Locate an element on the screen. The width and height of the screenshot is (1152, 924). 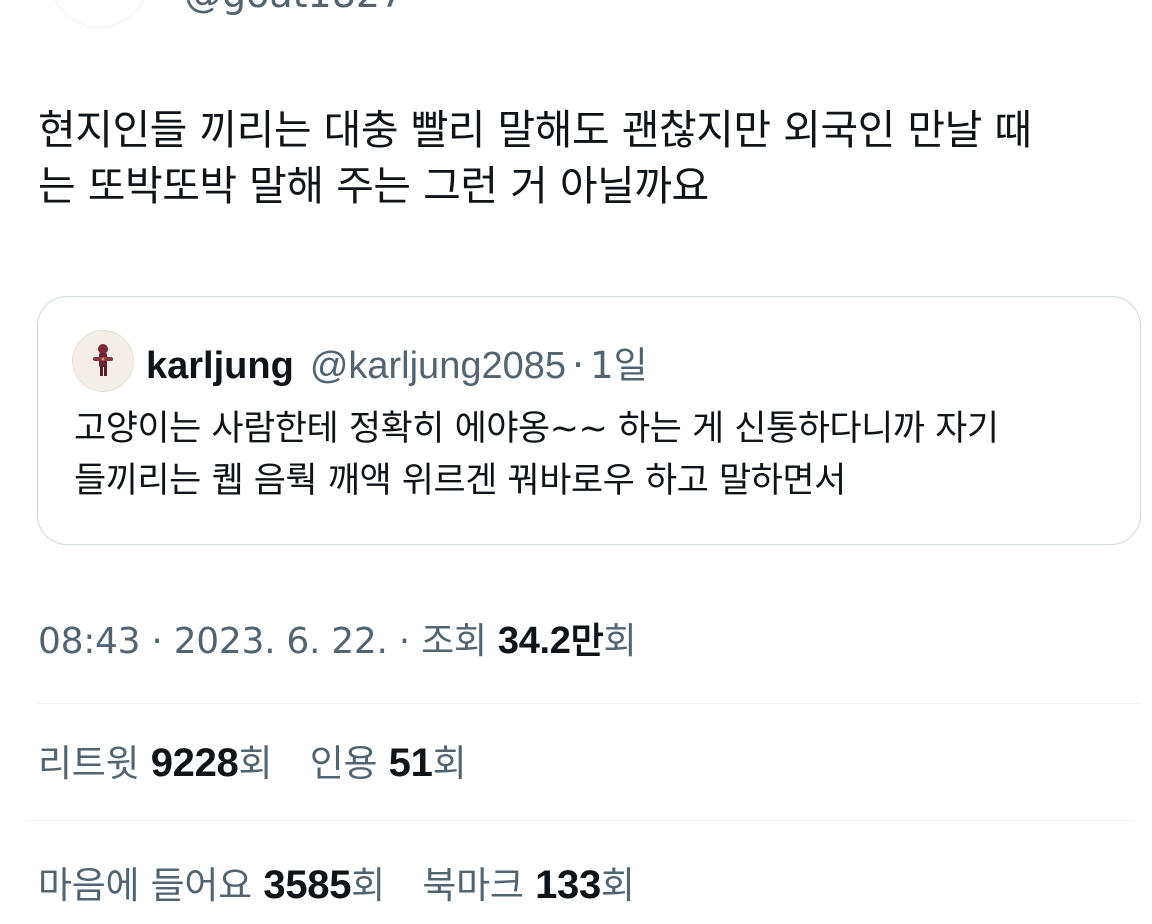
tweet-date: 2023. 6. 22. is located at coordinates (281, 641).